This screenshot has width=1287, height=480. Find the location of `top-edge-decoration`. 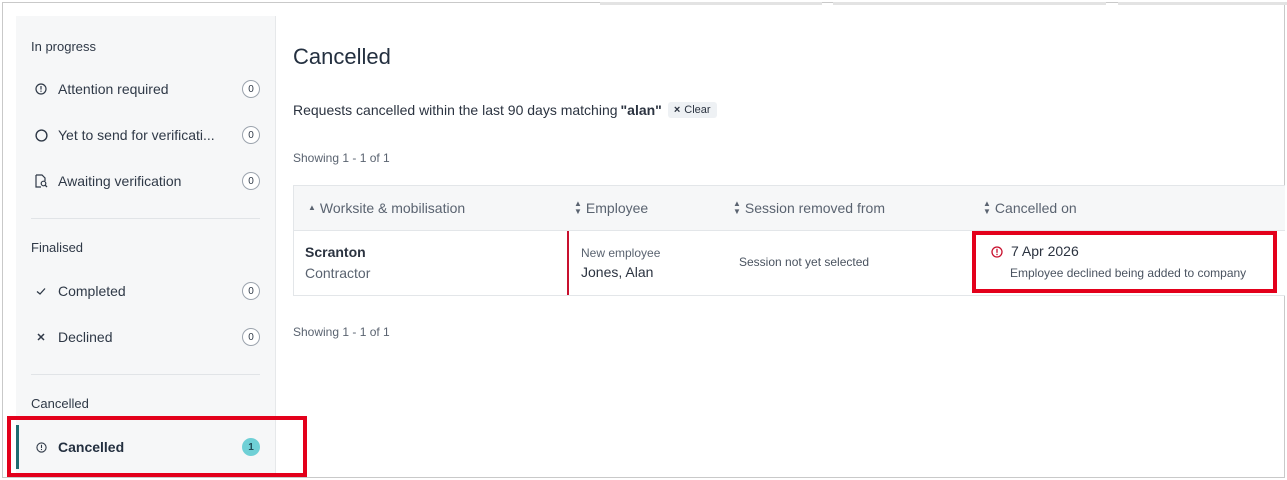

top-edge-decoration is located at coordinates (643, 4).